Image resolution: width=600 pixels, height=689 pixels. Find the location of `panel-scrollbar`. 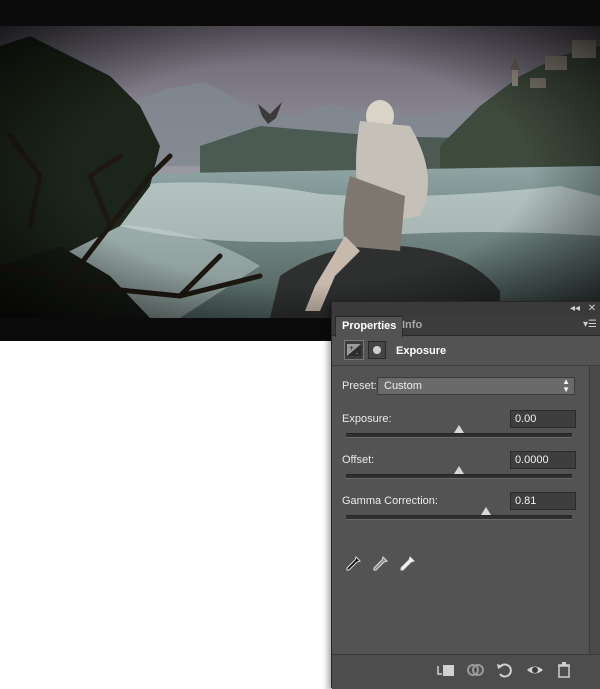

panel-scrollbar is located at coordinates (594, 510).